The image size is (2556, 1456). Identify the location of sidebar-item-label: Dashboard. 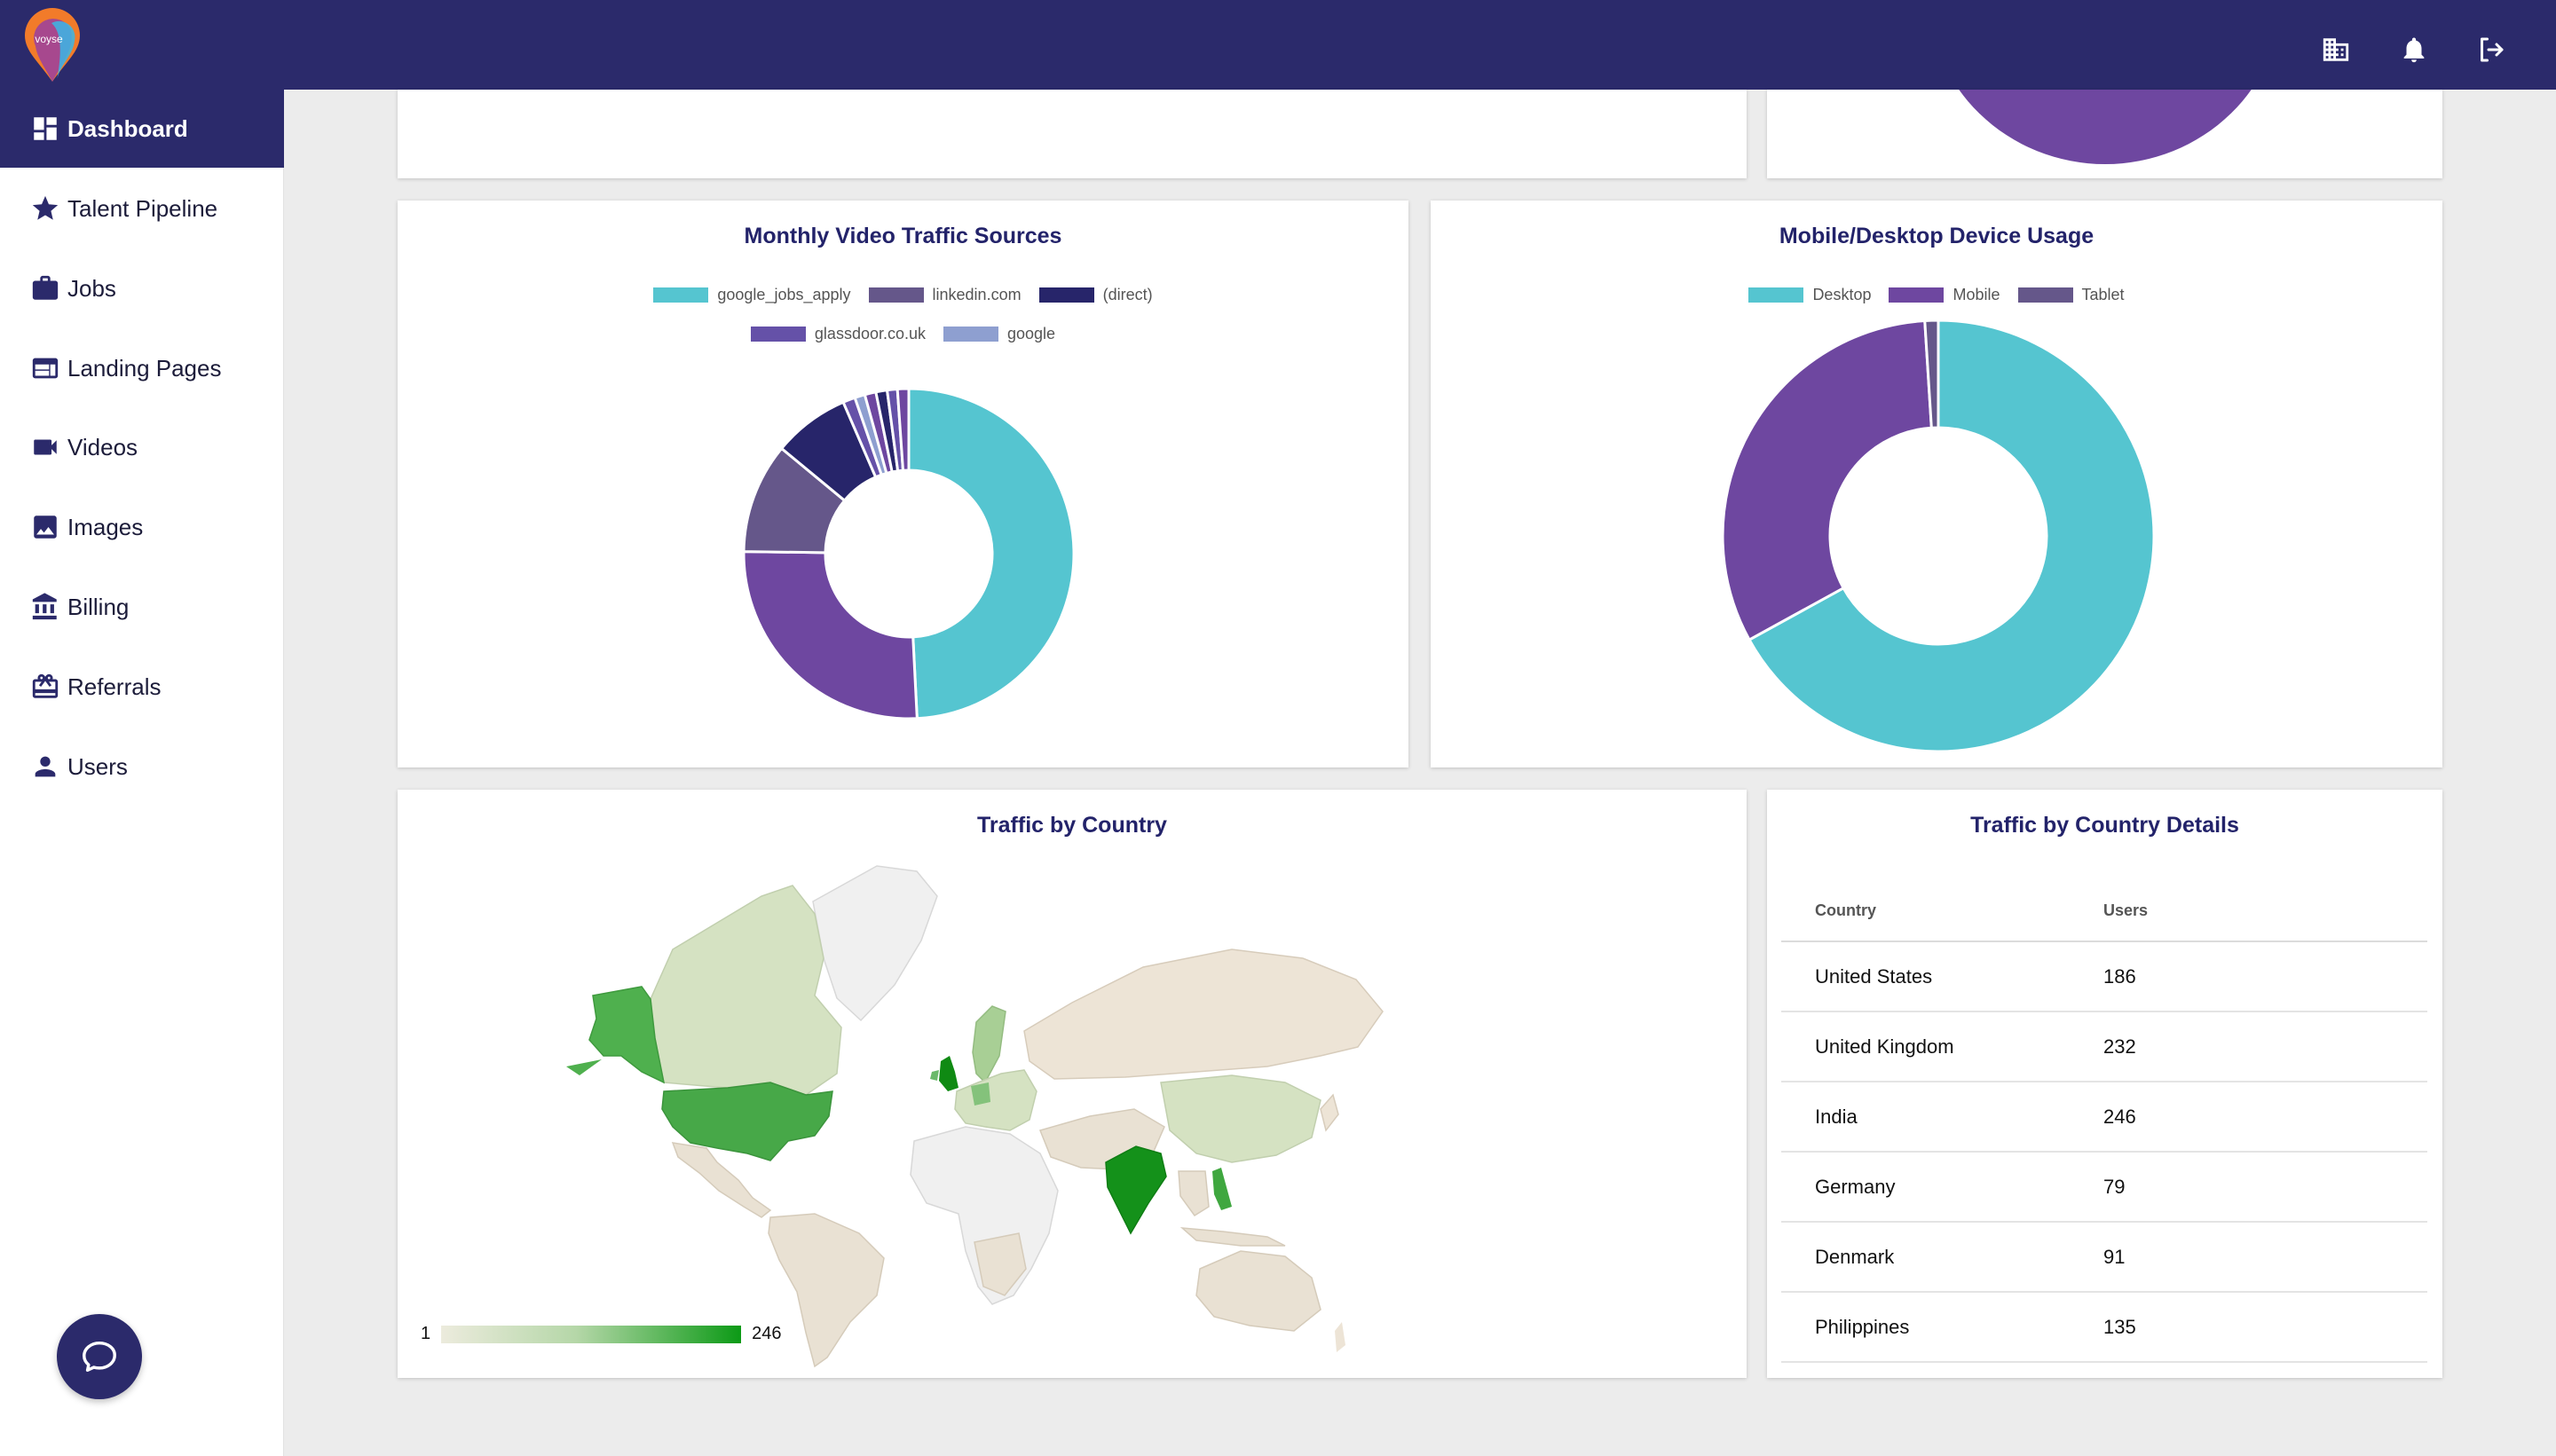
(127, 128).